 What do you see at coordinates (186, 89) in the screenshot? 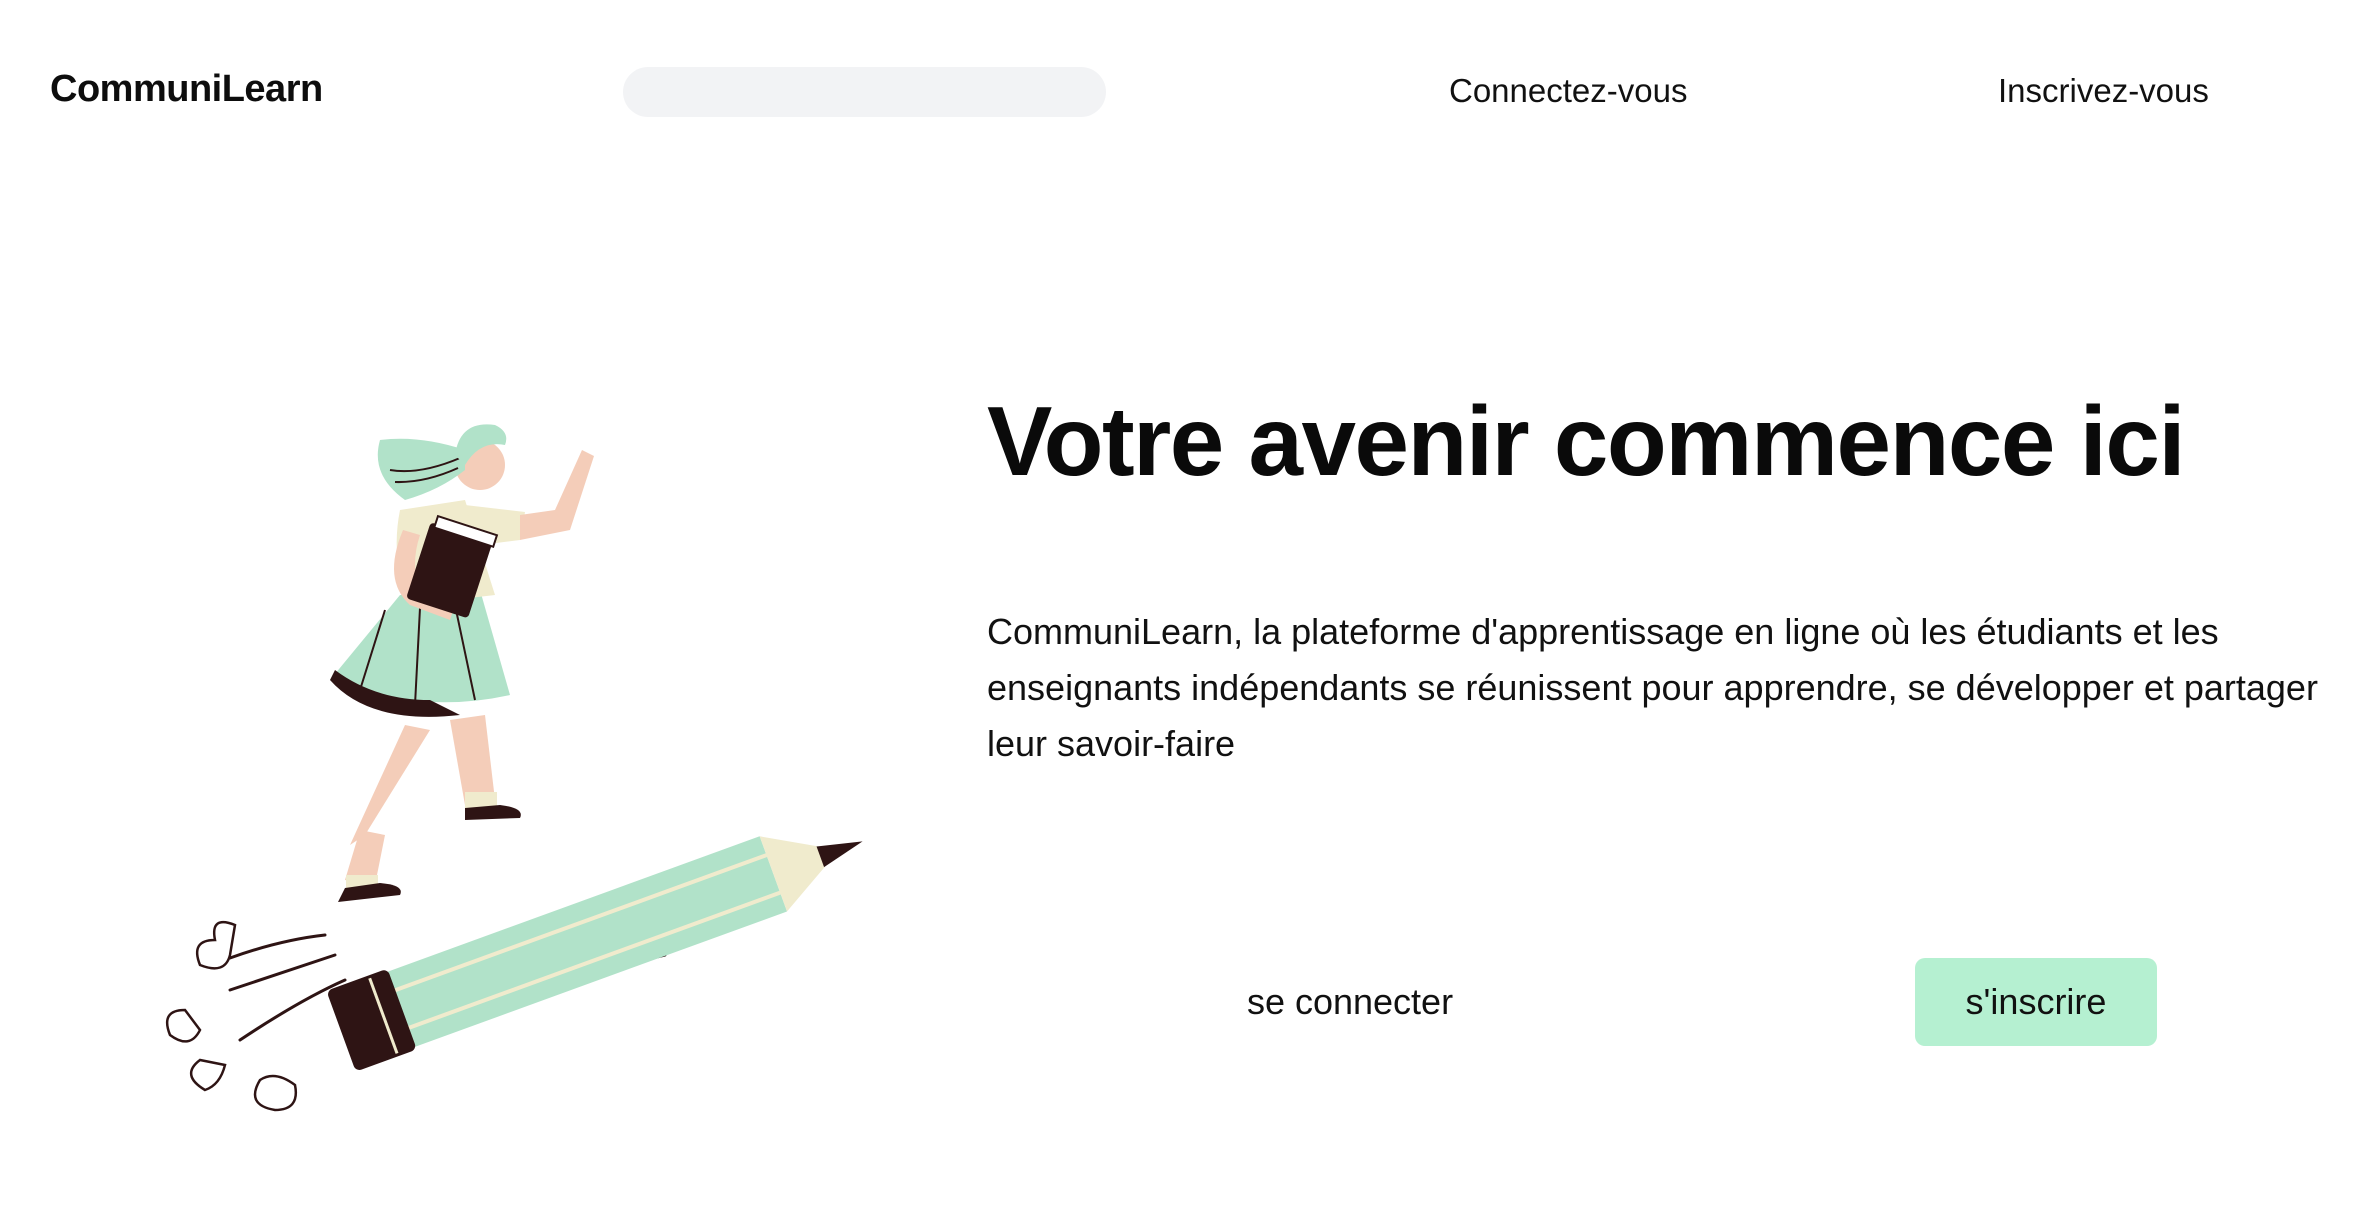
I see `brand-logo: CommuniLearn` at bounding box center [186, 89].